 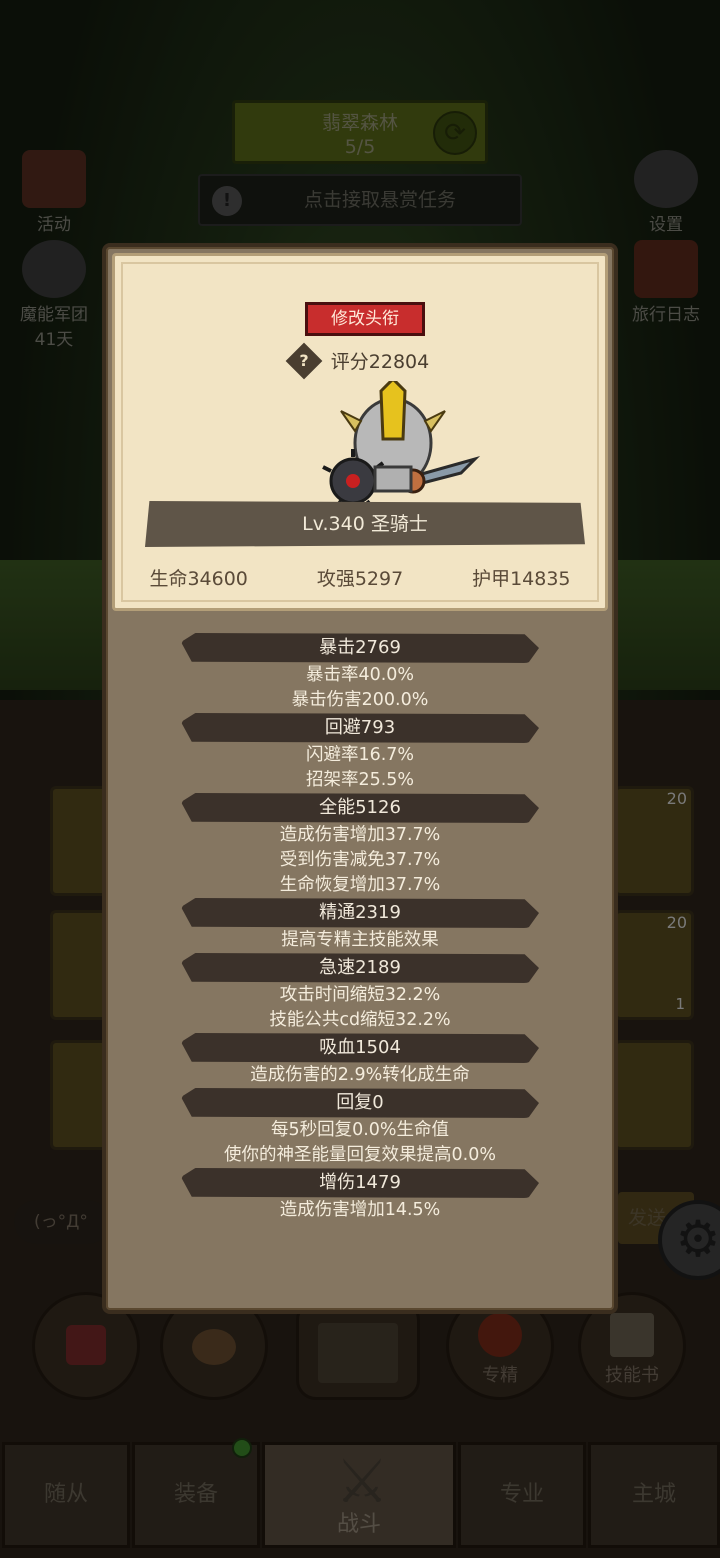 What do you see at coordinates (198, 579) in the screenshot?
I see `health-stat: 生命34600` at bounding box center [198, 579].